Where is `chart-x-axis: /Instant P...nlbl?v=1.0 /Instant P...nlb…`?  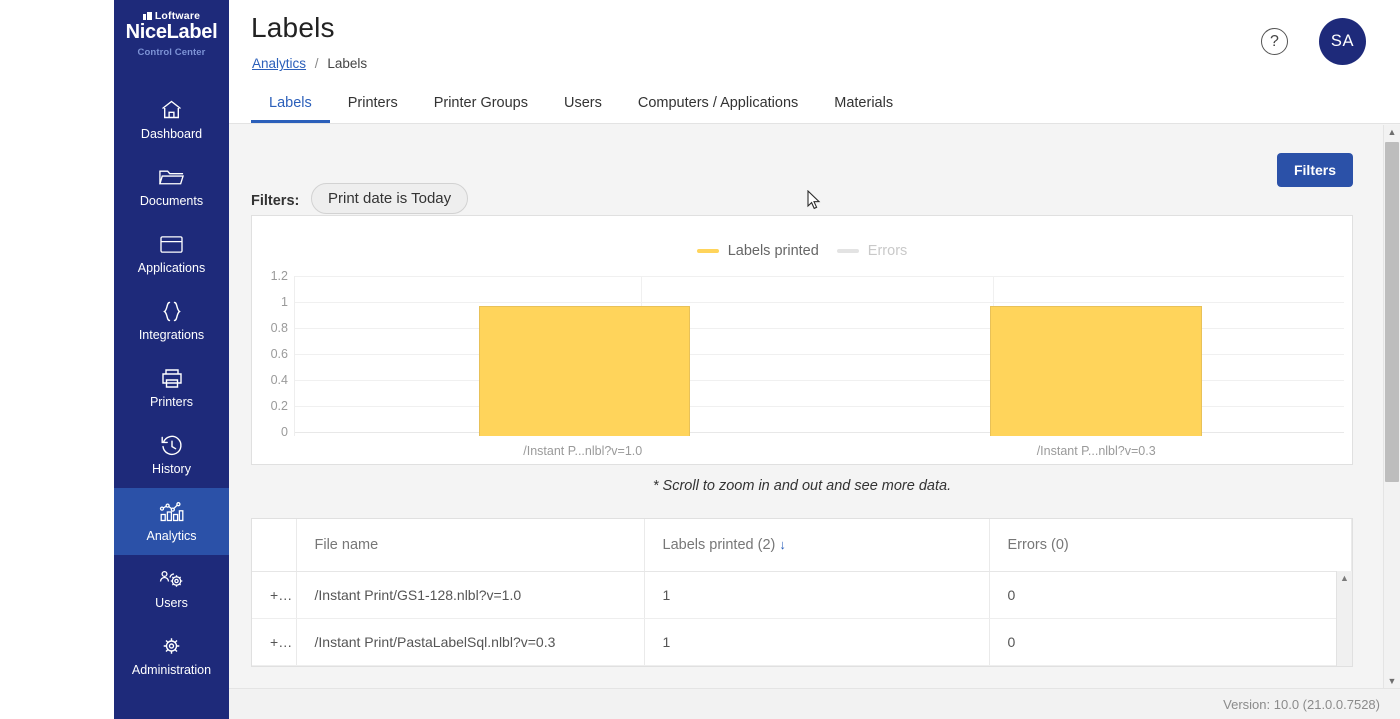
chart-x-axis: /Instant P...nlbl?v=1.0 /Instant P...nlb… is located at coordinates (819, 454).